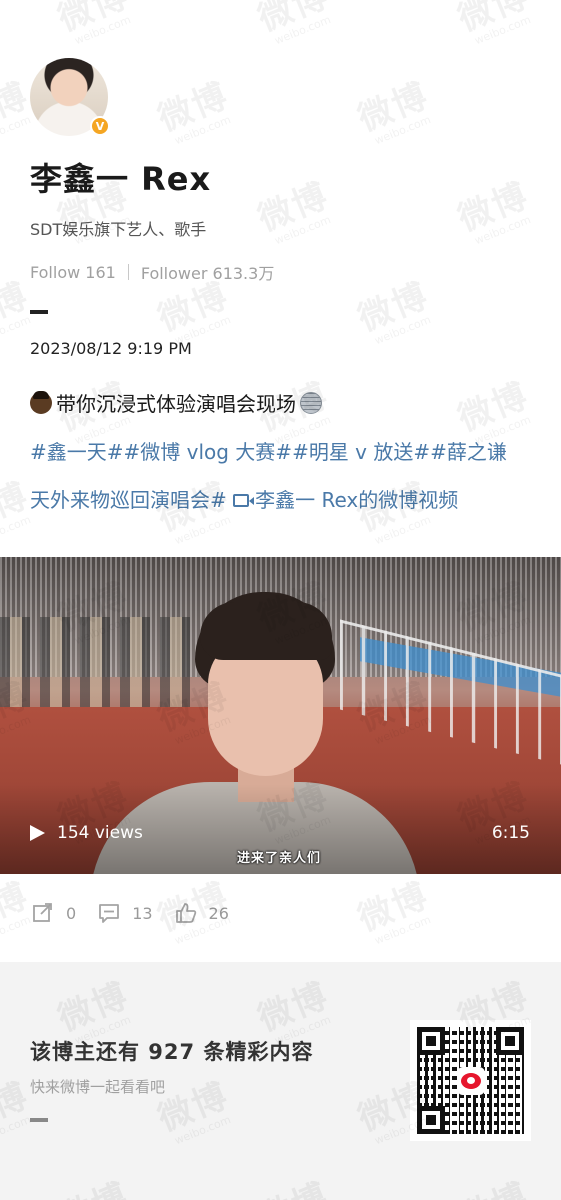  I want to click on video-views: 154 views, so click(100, 833).